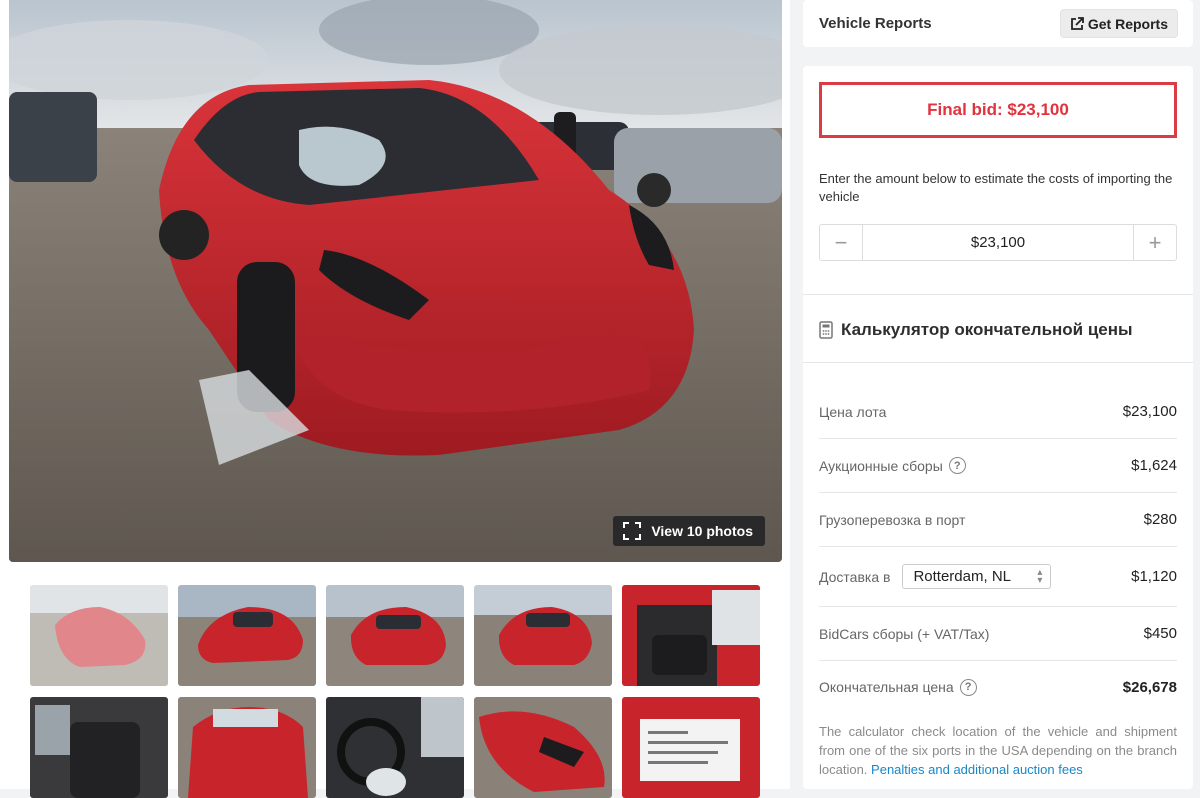 Image resolution: width=1200 pixels, height=798 pixels. Describe the element at coordinates (826, 330) in the screenshot. I see `calculator-icon` at that location.